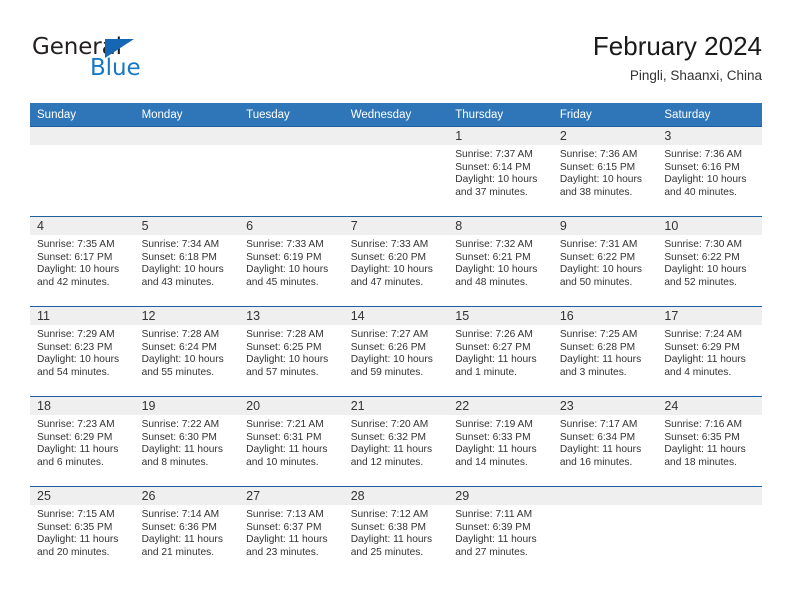 The height and width of the screenshot is (612, 792). What do you see at coordinates (597, 167) in the screenshot?
I see `sunset-text: Sunset: 6:15 PM` at bounding box center [597, 167].